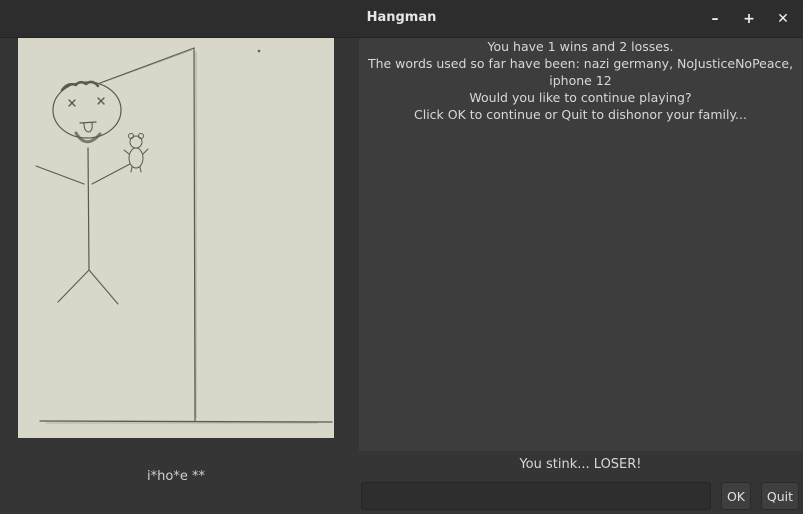 This screenshot has height=514, width=803. I want to click on status-message: You stink... LOSER!, so click(580, 464).